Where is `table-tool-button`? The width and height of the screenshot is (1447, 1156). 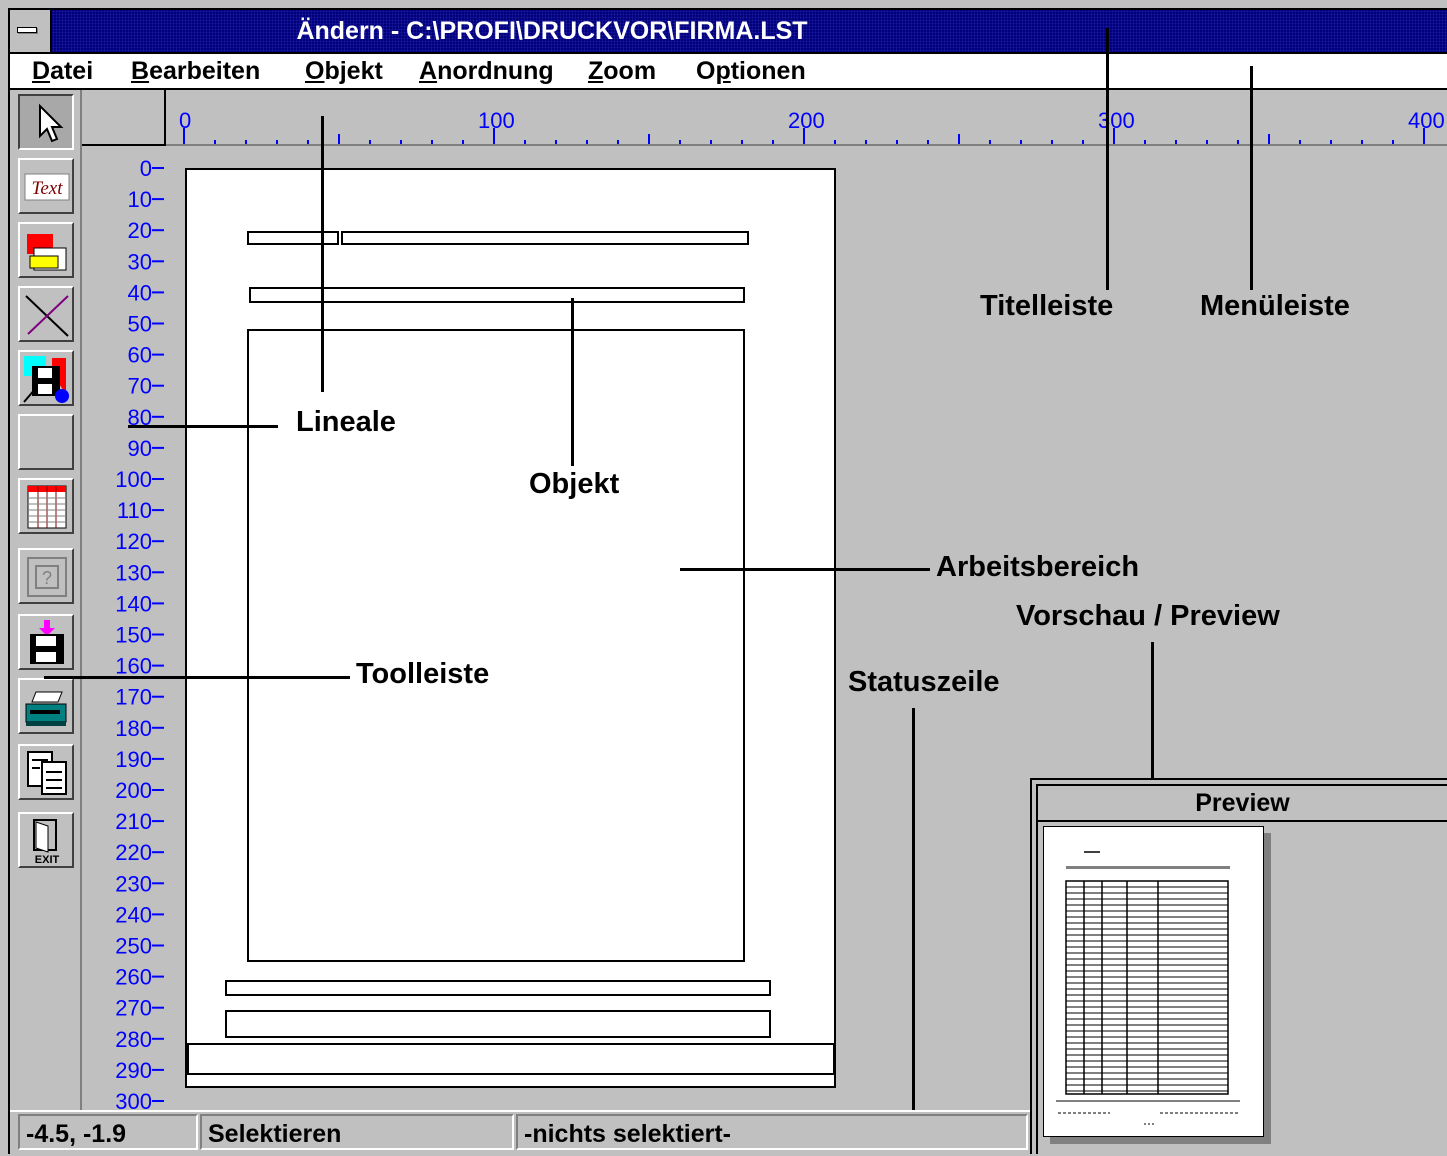 table-tool-button is located at coordinates (46, 506).